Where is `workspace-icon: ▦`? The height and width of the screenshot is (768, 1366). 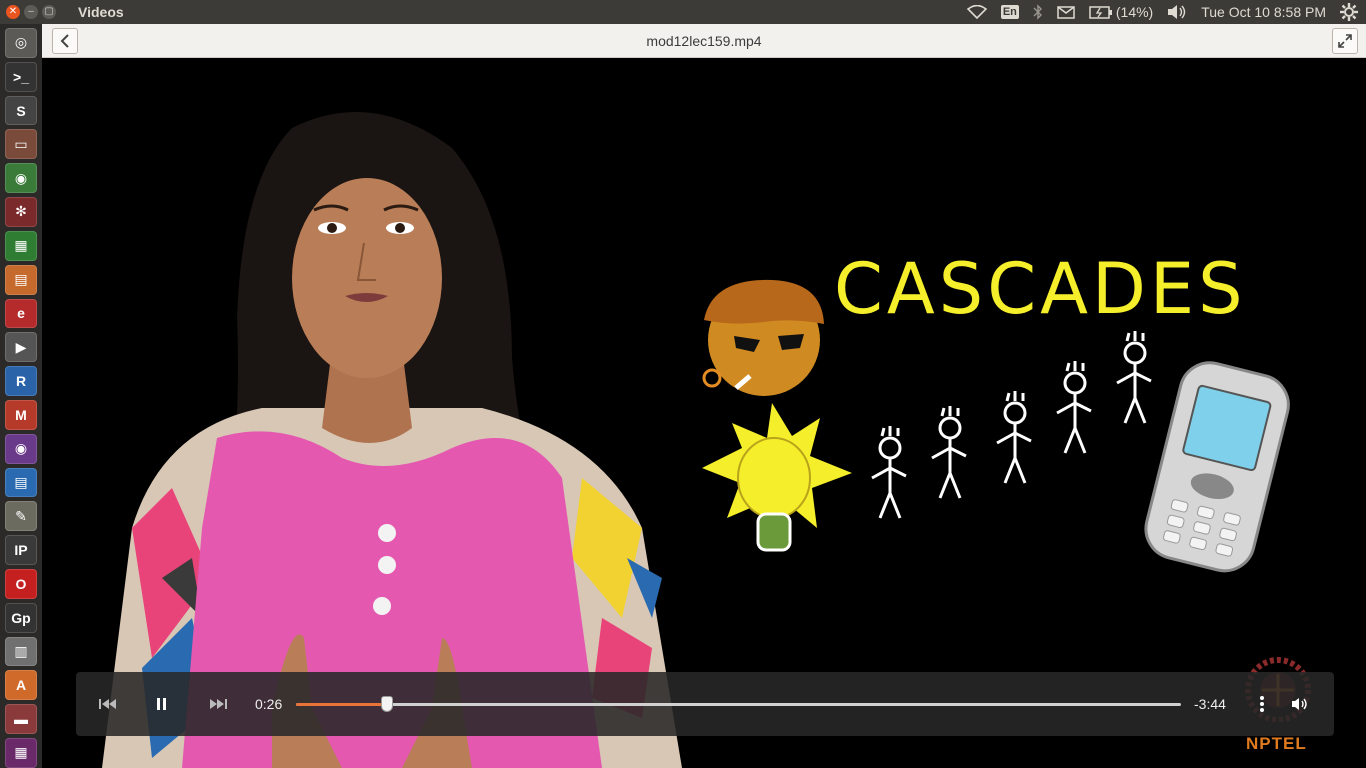 workspace-icon: ▦ is located at coordinates (21, 752).